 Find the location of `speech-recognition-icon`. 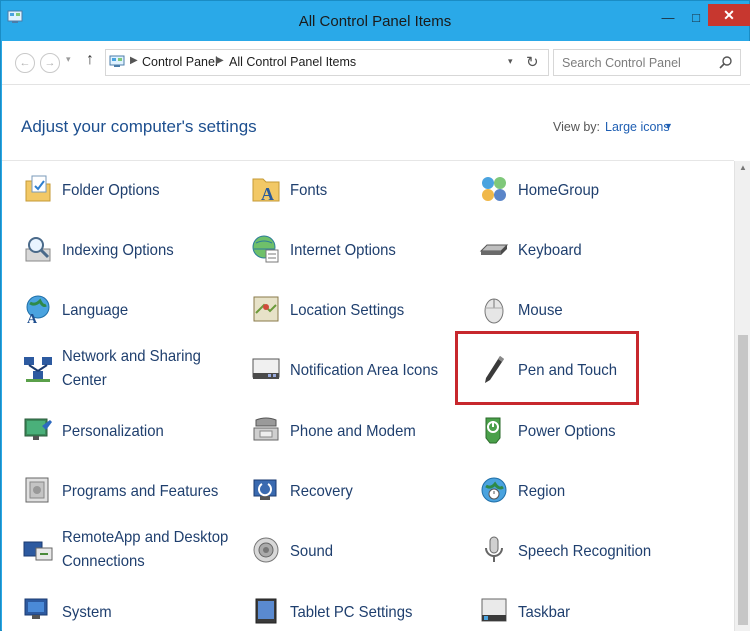

speech-recognition-icon is located at coordinates (494, 549).